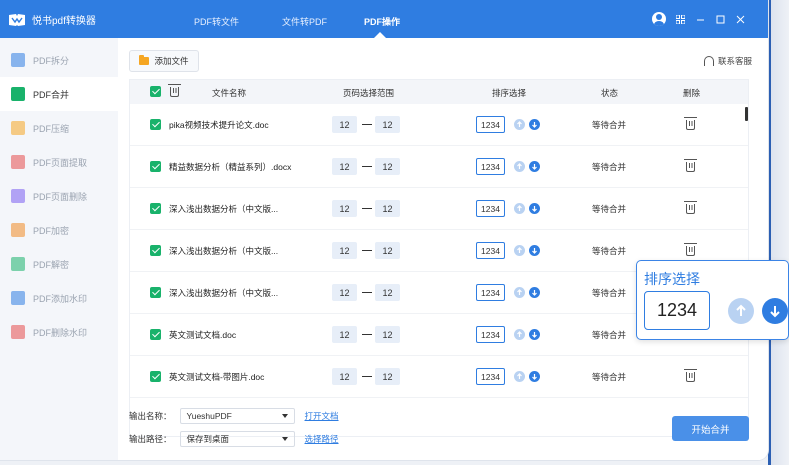  I want to click on folder-icon, so click(144, 60).